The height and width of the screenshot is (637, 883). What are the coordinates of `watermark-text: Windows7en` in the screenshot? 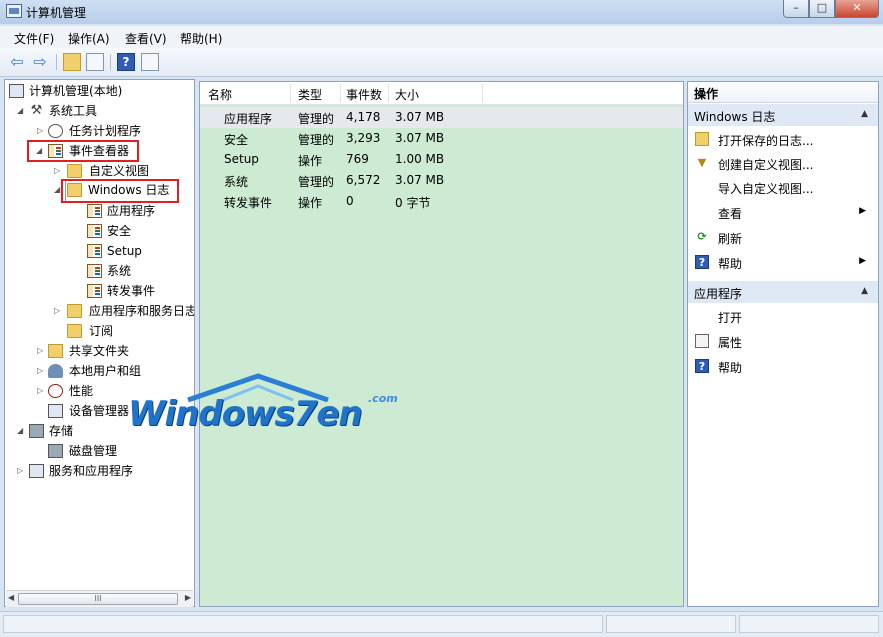 It's located at (245, 414).